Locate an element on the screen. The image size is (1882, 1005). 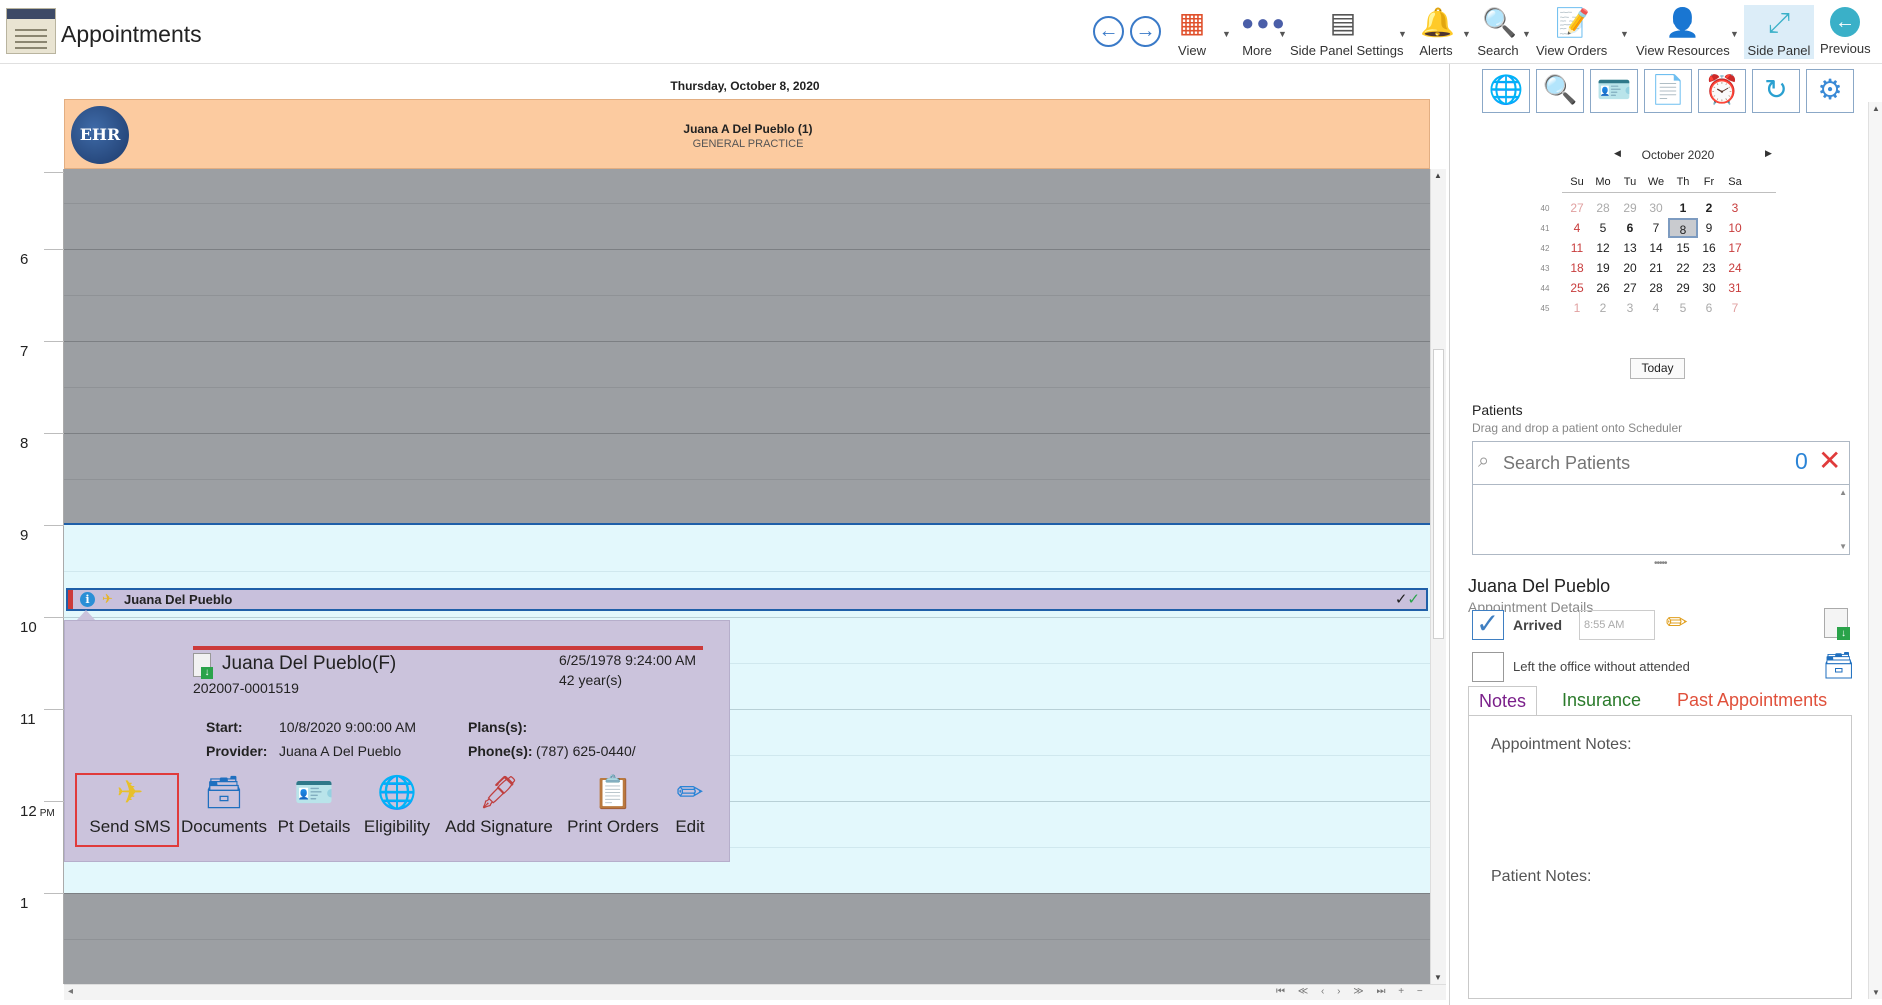
tab-notes: Notes is located at coordinates (1503, 701).